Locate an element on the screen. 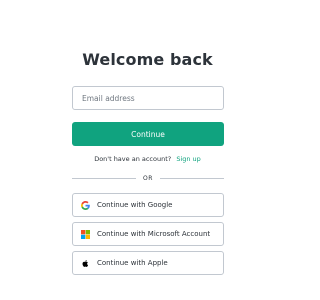 The height and width of the screenshot is (300, 320). continue-with-google-button: Continue with Google is located at coordinates (148, 205).